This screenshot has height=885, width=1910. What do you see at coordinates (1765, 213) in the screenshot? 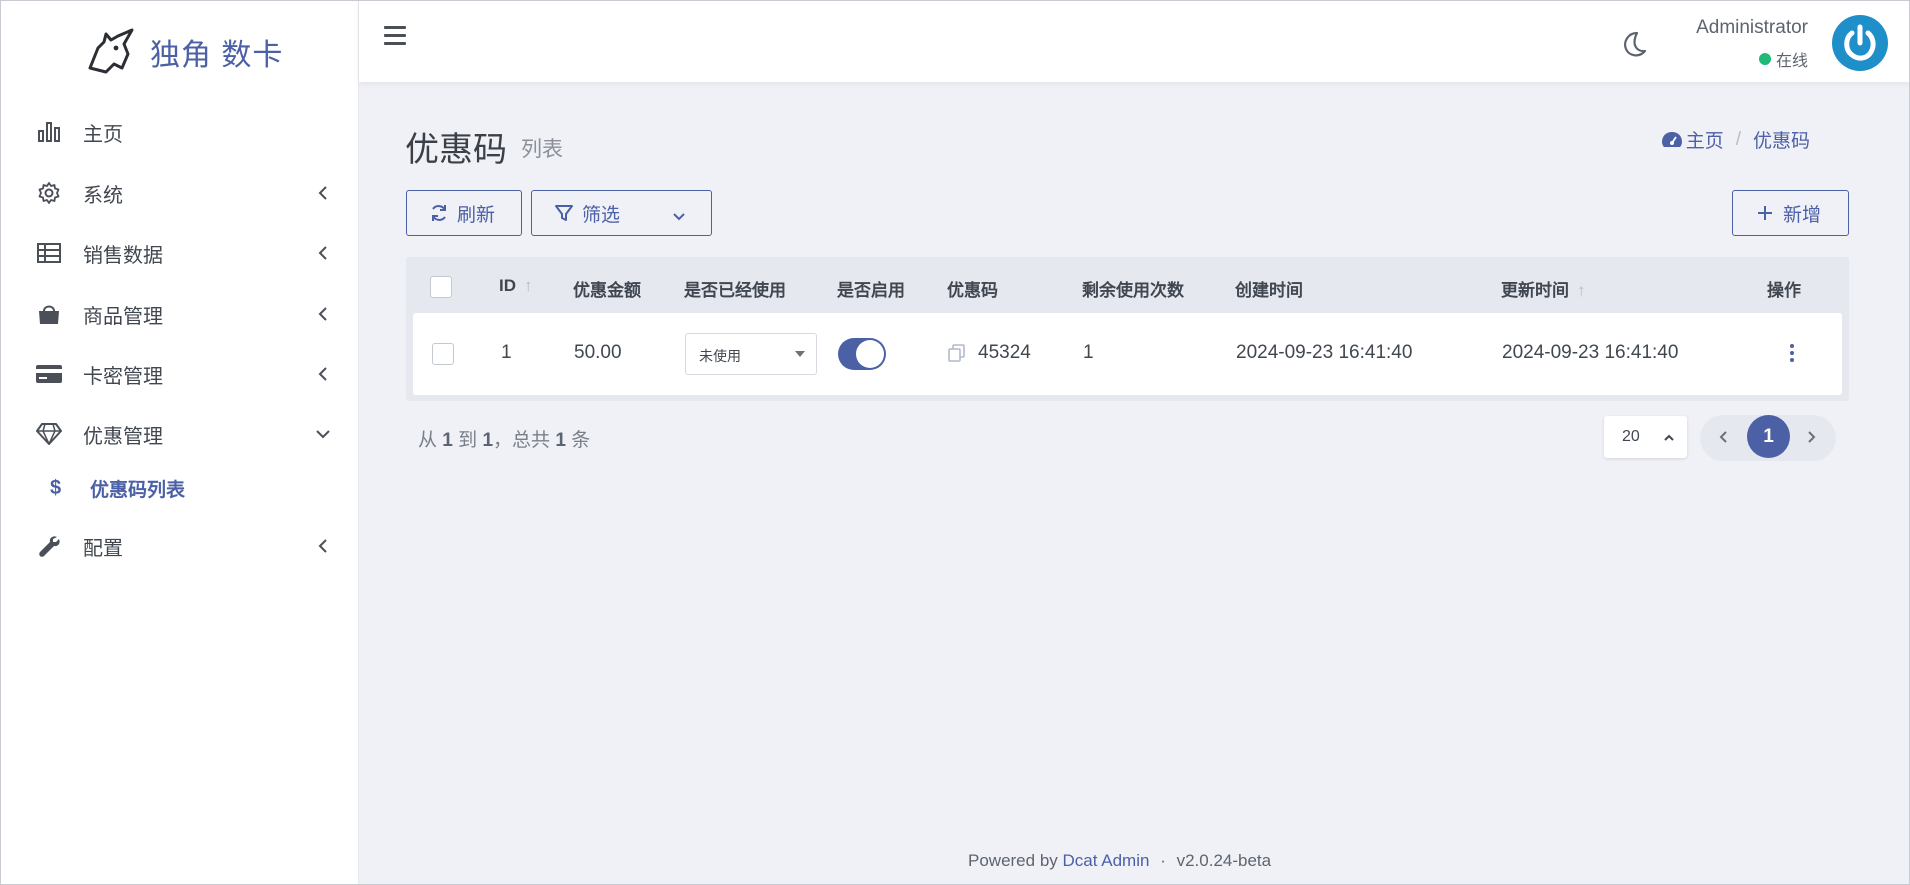
I see `plus-icon` at bounding box center [1765, 213].